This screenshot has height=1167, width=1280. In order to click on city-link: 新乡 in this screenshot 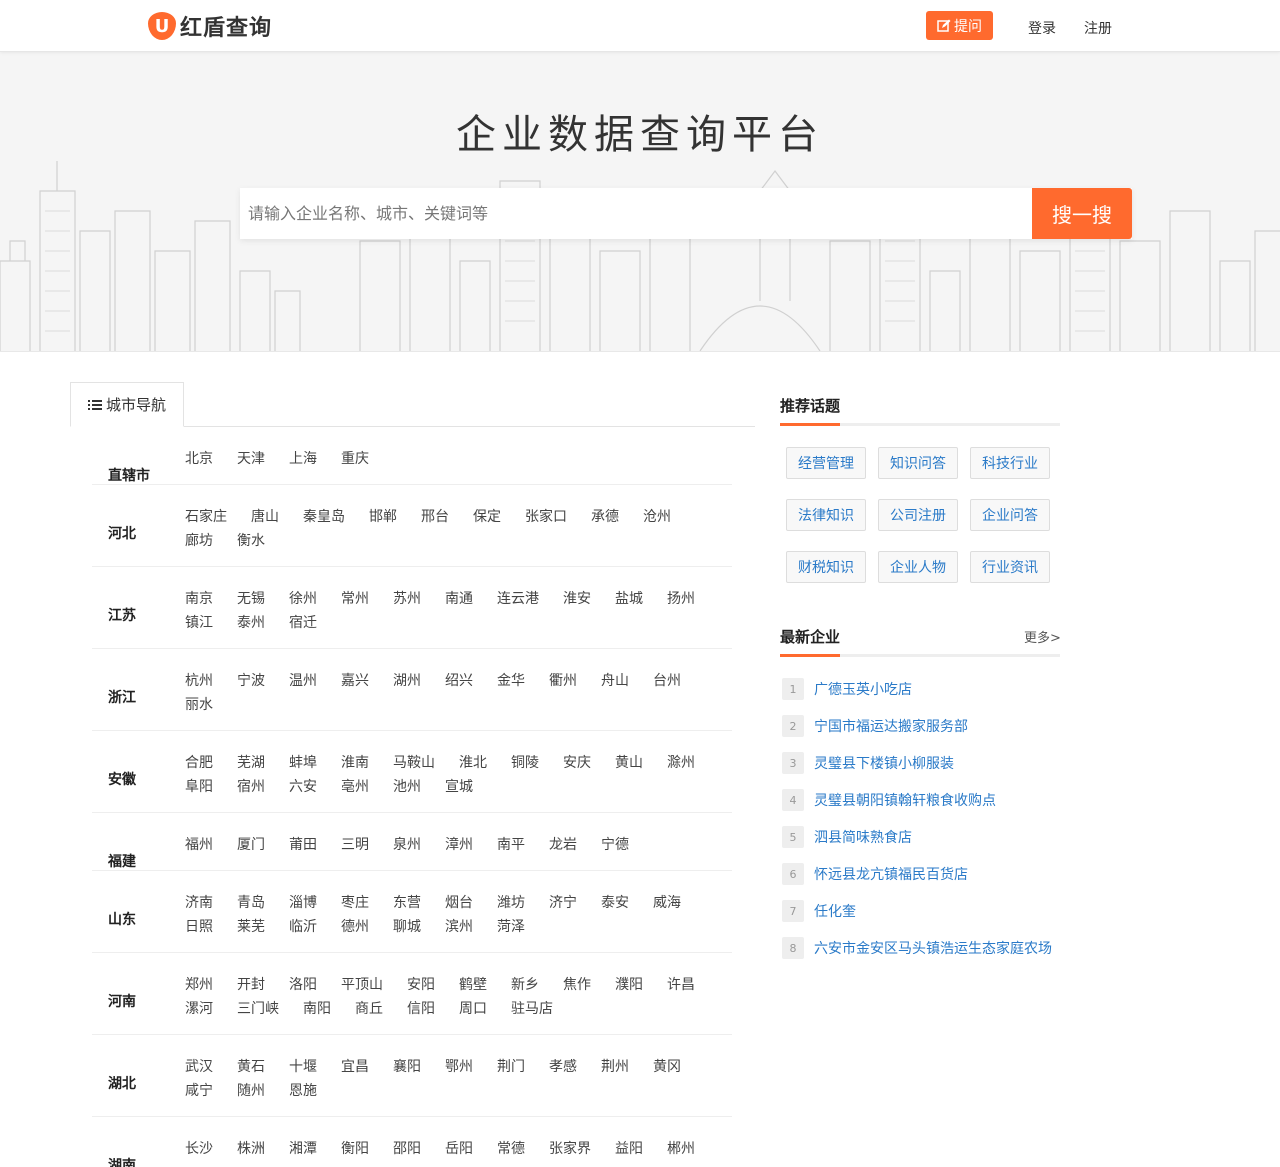, I will do `click(525, 985)`.